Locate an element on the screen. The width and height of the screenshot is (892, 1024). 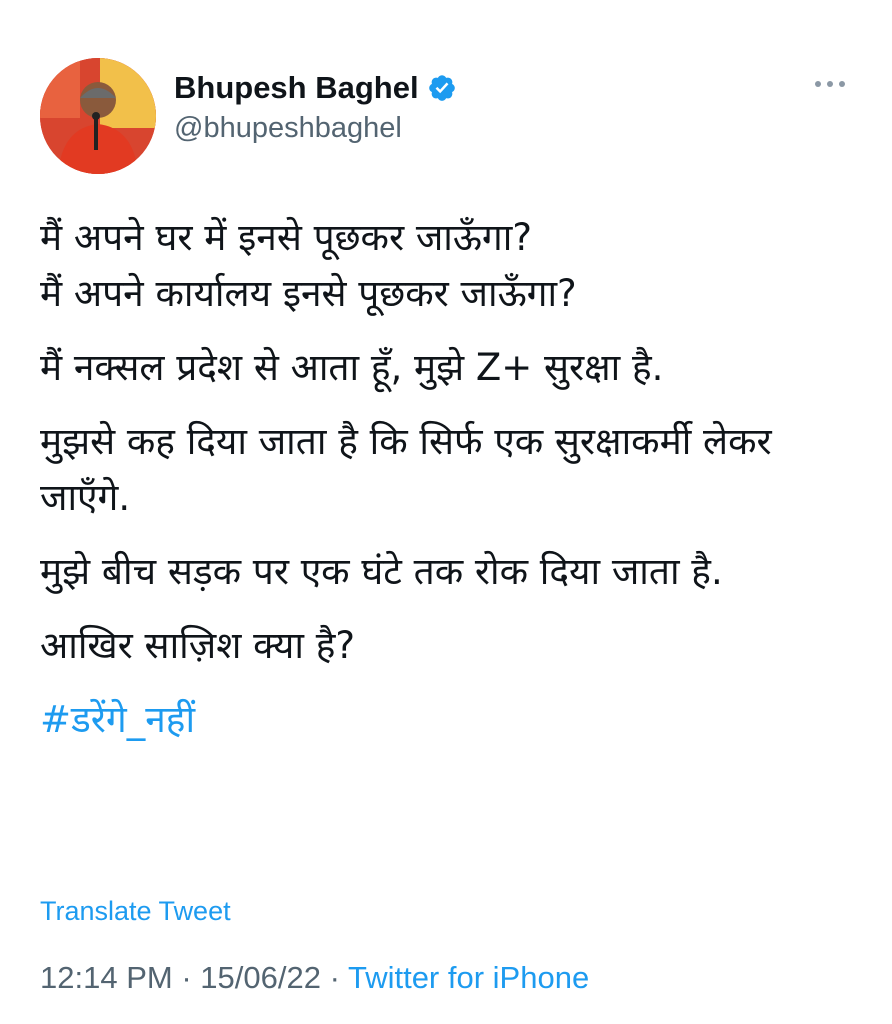
tweet-time: 12:14 PM is located at coordinates (106, 977).